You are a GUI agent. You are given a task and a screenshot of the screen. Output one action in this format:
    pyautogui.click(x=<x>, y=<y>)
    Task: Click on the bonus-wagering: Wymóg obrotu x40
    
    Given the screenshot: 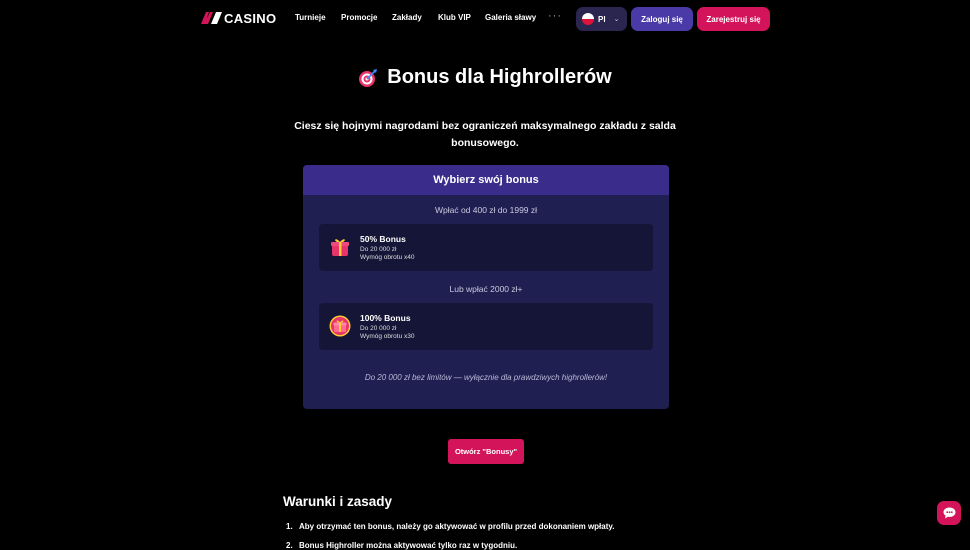 What is the action you would take?
    pyautogui.click(x=387, y=257)
    